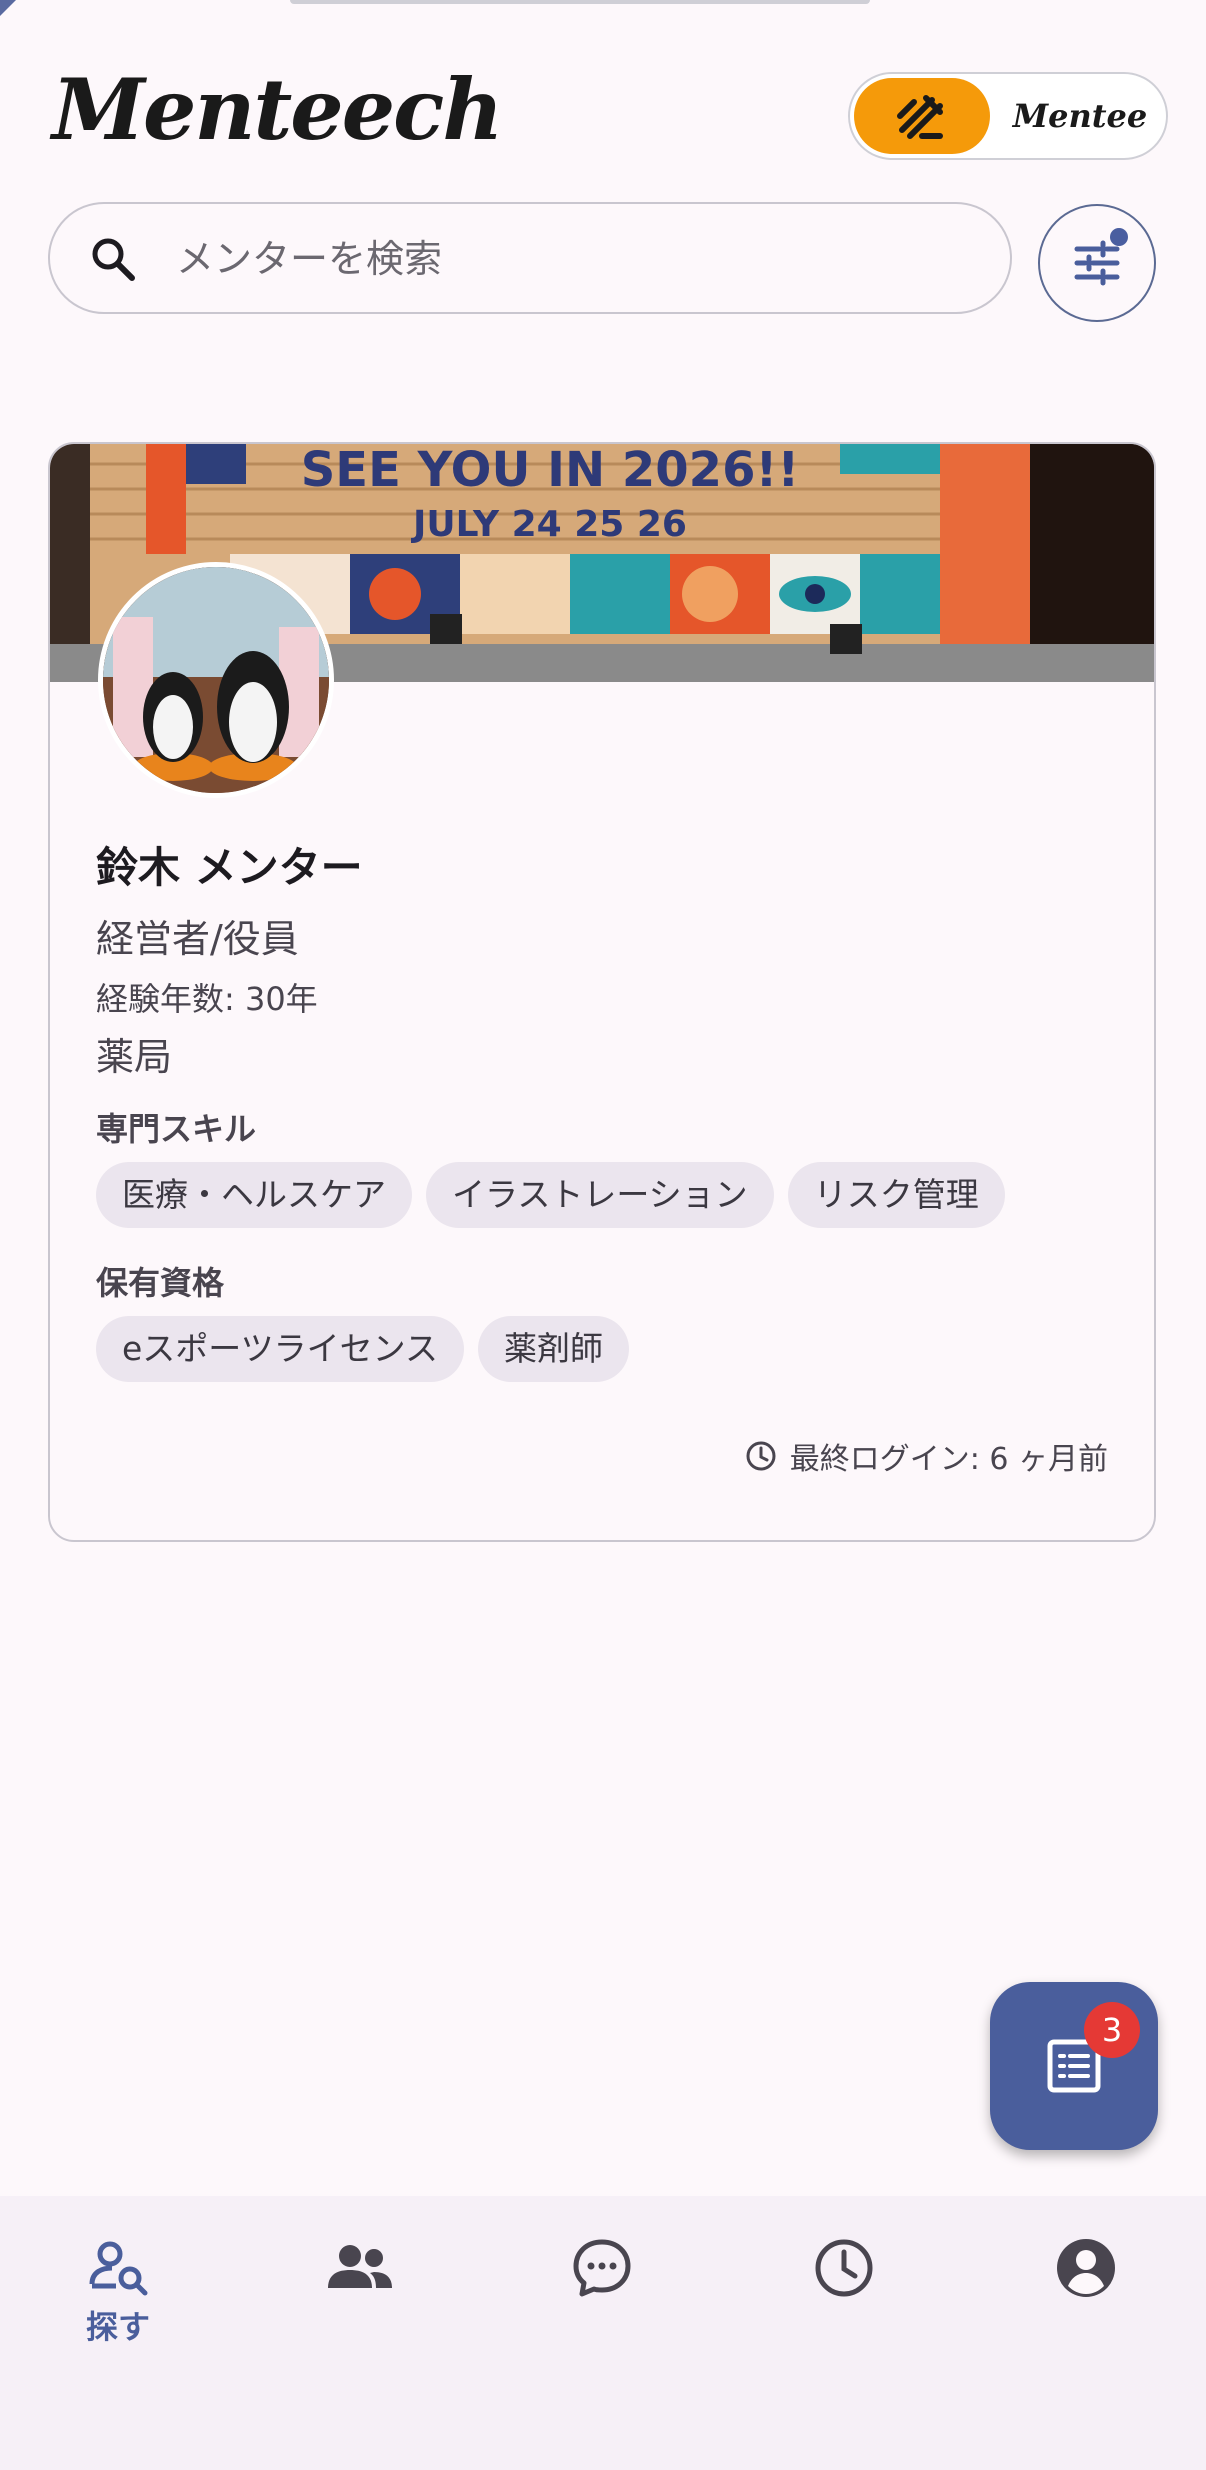 This screenshot has width=1206, height=2470. What do you see at coordinates (176, 1129) in the screenshot?
I see `skills-title: 専門スキル` at bounding box center [176, 1129].